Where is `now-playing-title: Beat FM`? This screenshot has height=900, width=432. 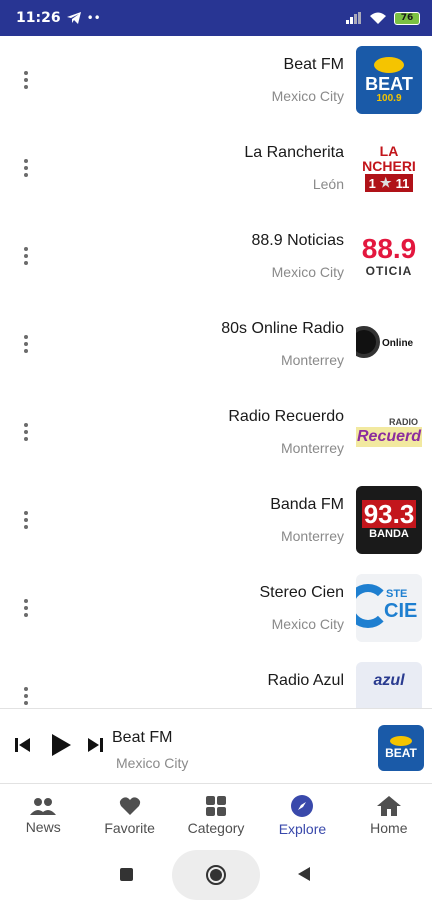 now-playing-title: Beat FM is located at coordinates (142, 737).